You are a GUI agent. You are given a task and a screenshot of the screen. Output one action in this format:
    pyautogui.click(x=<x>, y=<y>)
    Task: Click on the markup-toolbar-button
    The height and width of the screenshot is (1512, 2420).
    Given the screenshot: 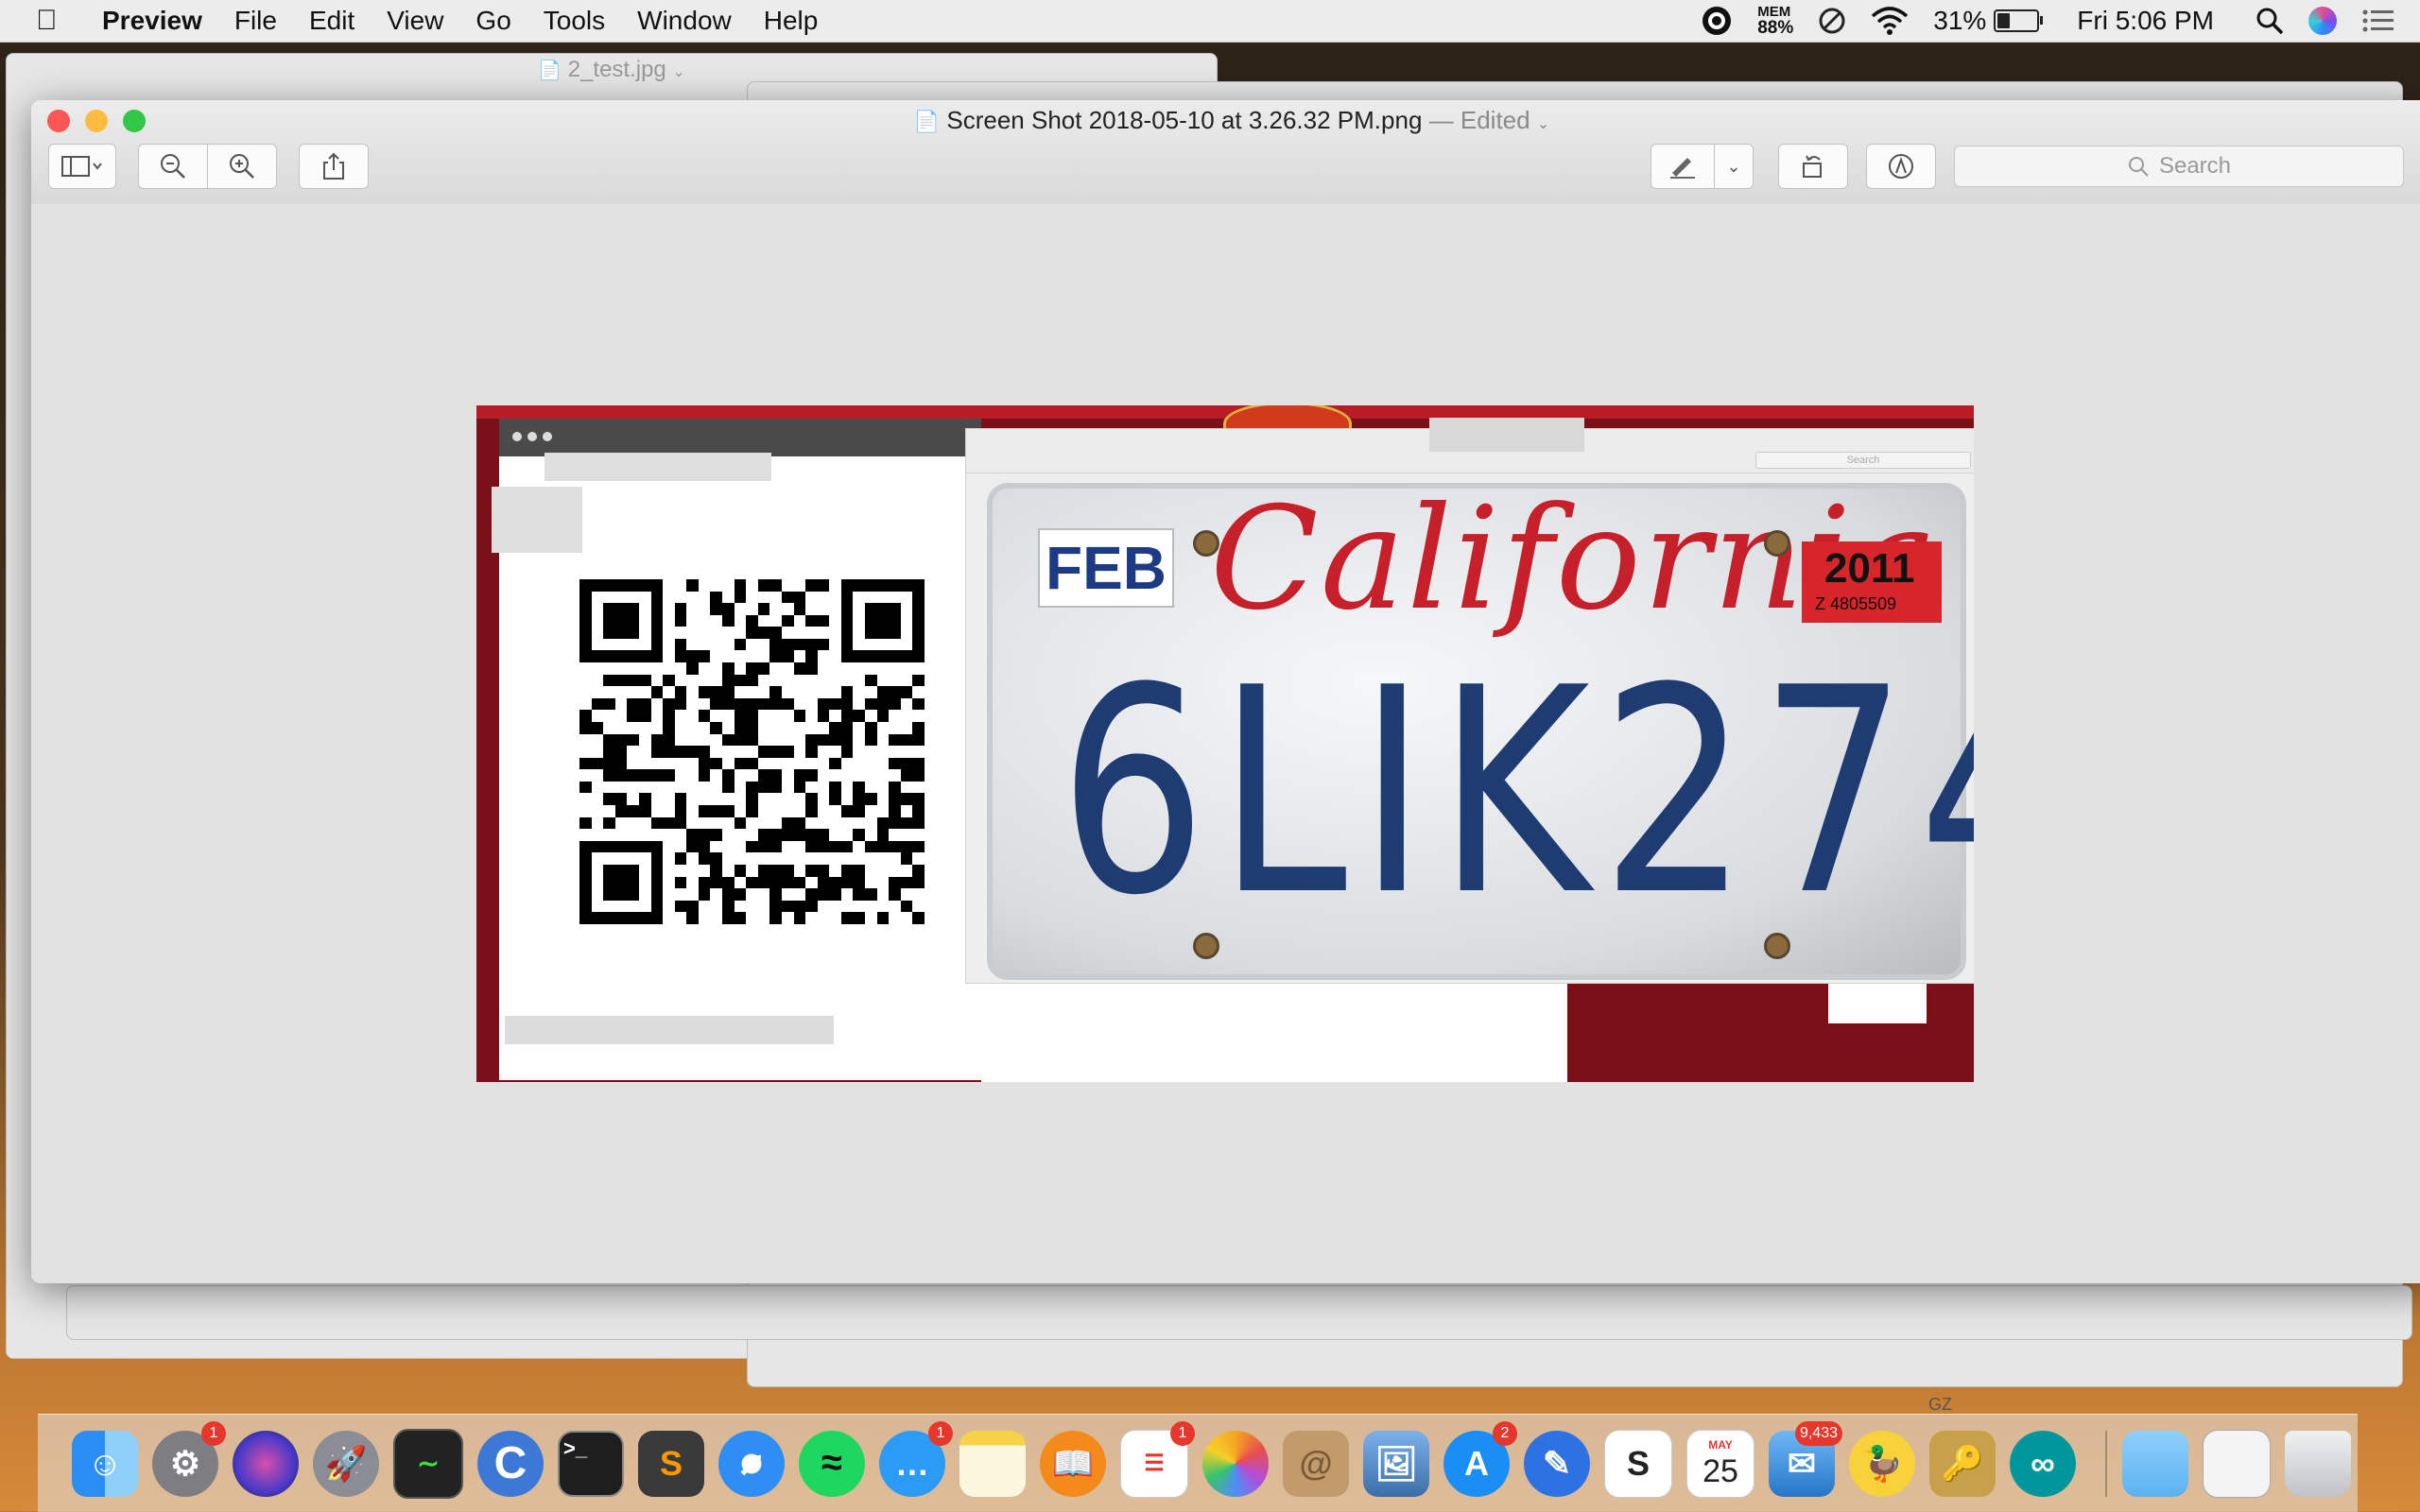 What is the action you would take?
    pyautogui.click(x=1901, y=166)
    